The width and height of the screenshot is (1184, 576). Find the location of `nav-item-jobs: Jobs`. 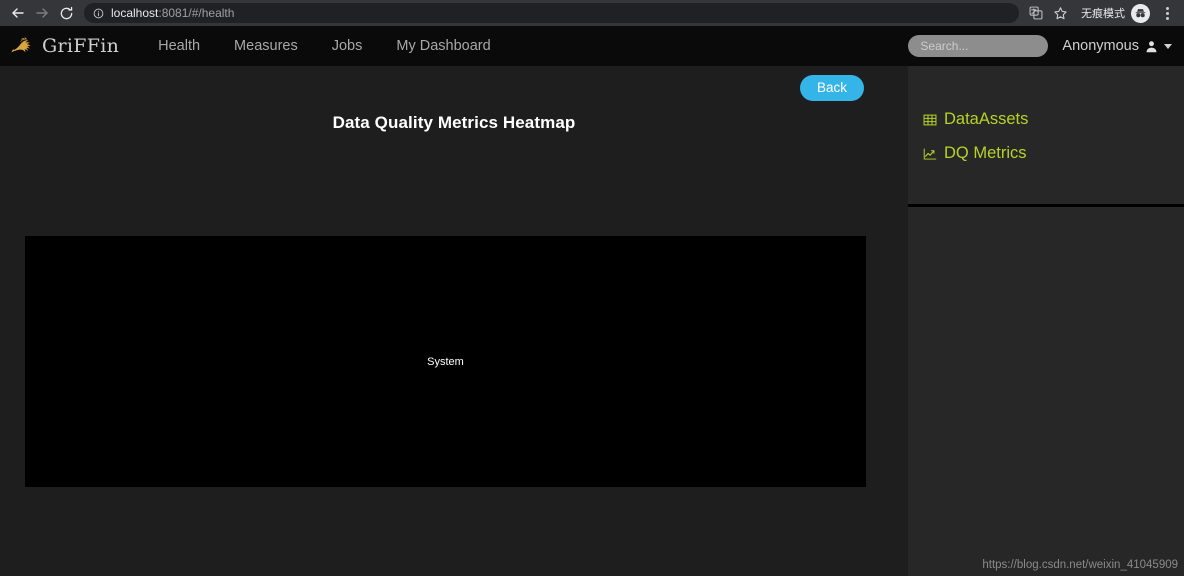

nav-item-jobs: Jobs is located at coordinates (347, 46).